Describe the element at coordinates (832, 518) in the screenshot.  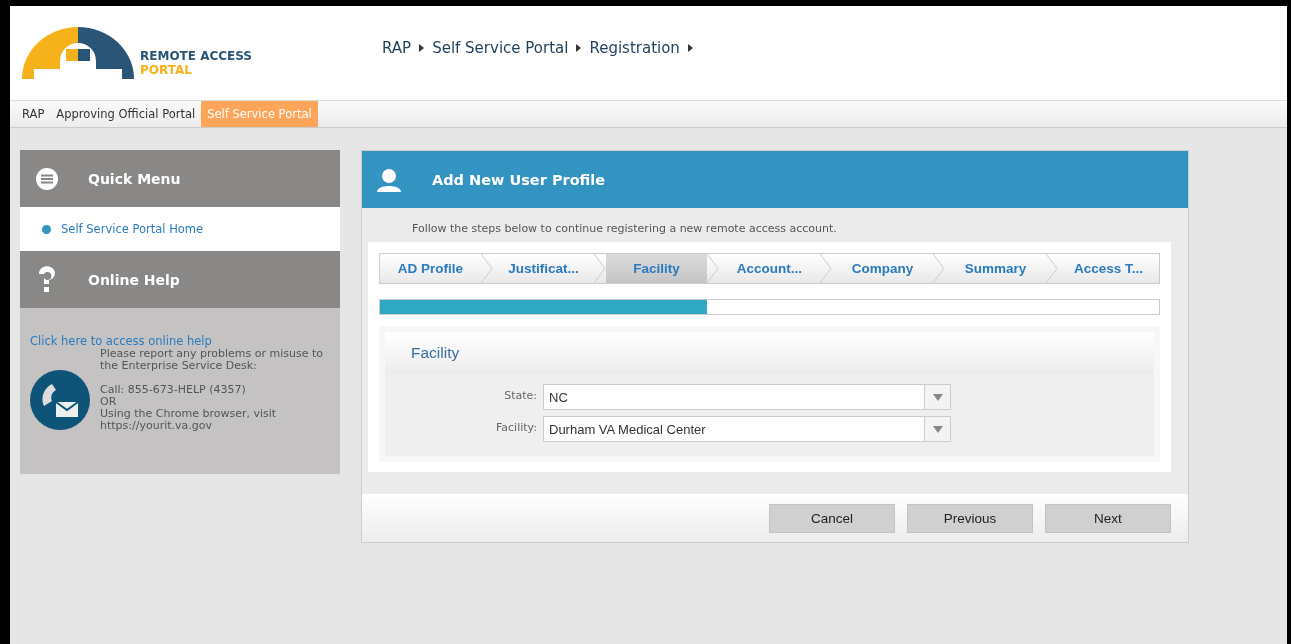
I see `action-button: Cancel` at that location.